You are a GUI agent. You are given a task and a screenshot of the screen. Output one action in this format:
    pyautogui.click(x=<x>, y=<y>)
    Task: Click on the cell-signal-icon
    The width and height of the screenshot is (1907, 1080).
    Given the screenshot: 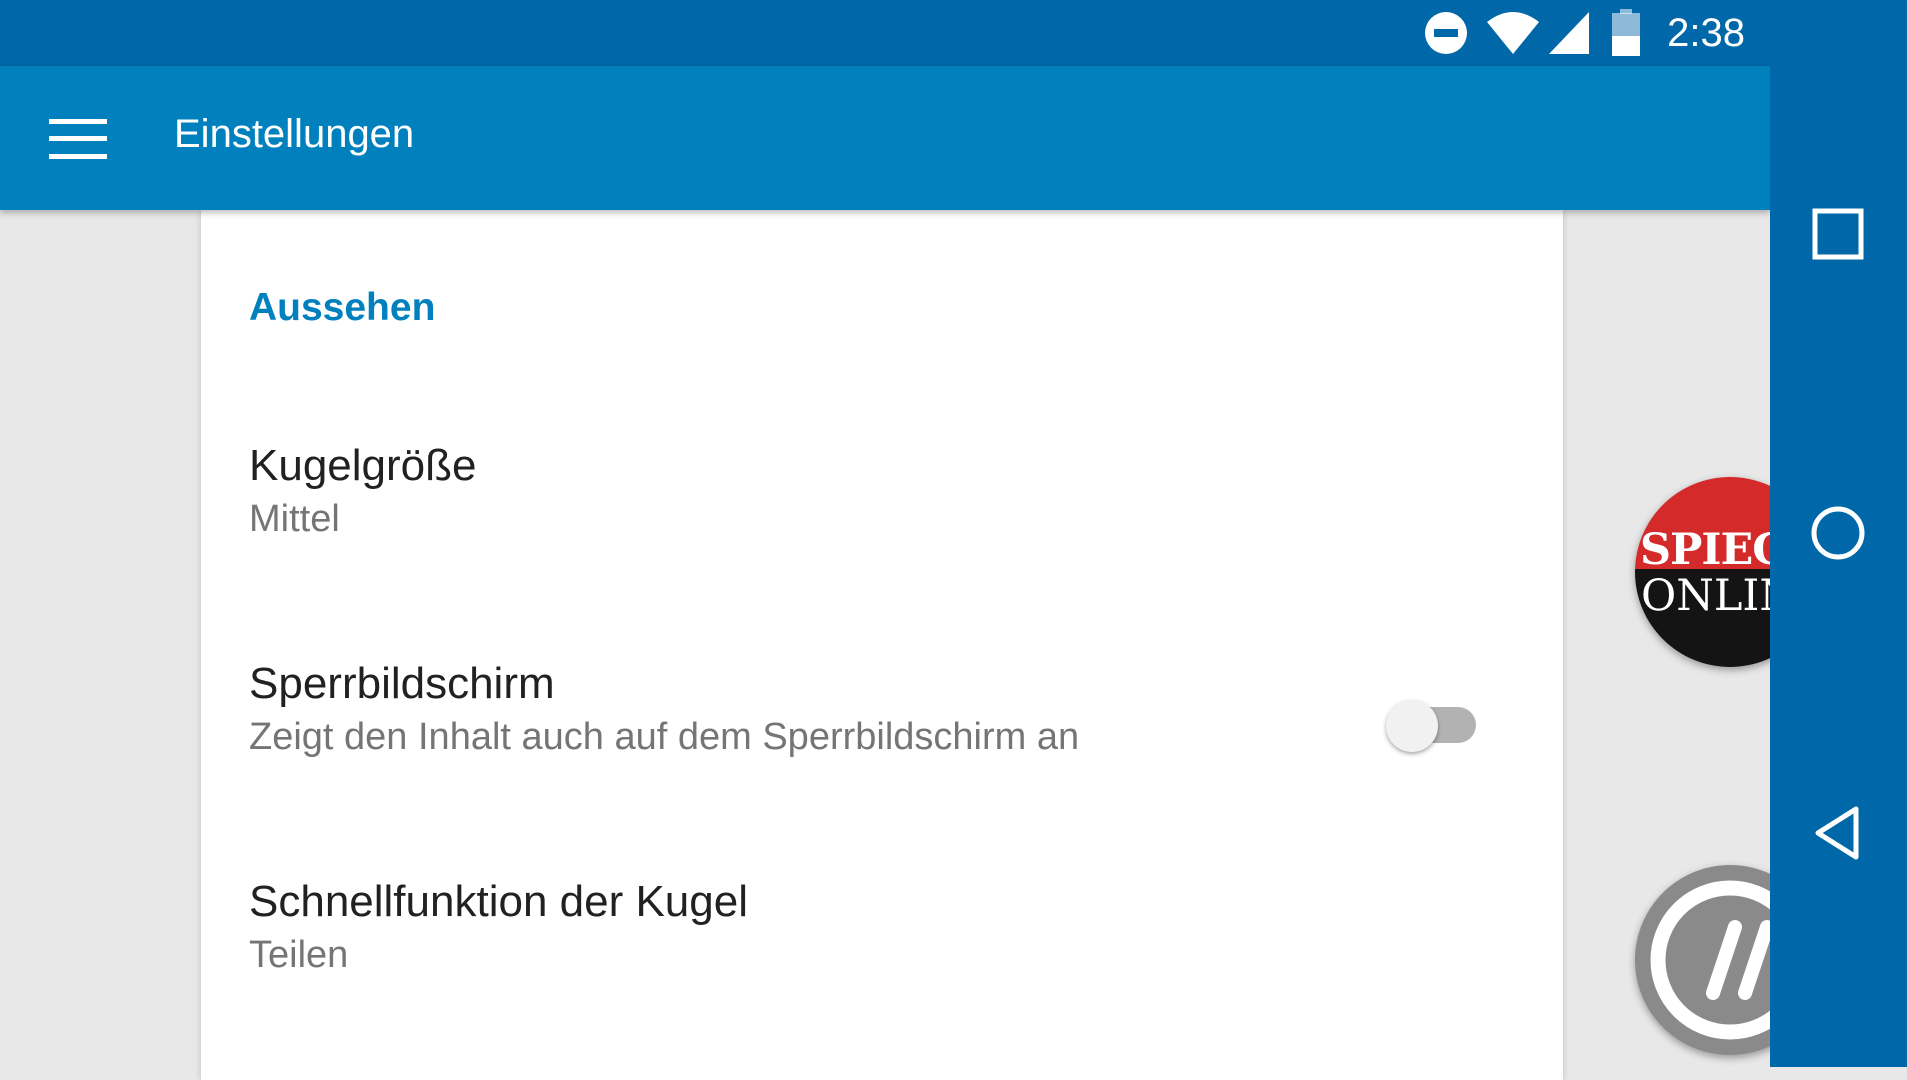 What is the action you would take?
    pyautogui.click(x=1569, y=33)
    